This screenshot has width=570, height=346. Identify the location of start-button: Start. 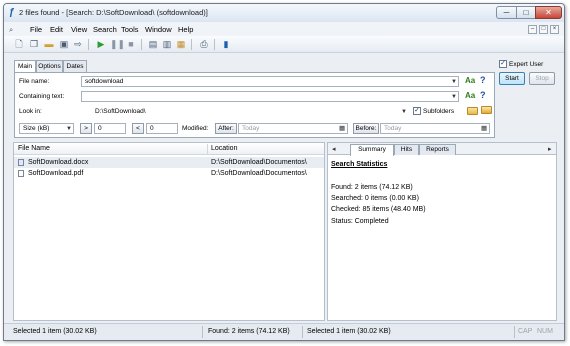
(512, 78).